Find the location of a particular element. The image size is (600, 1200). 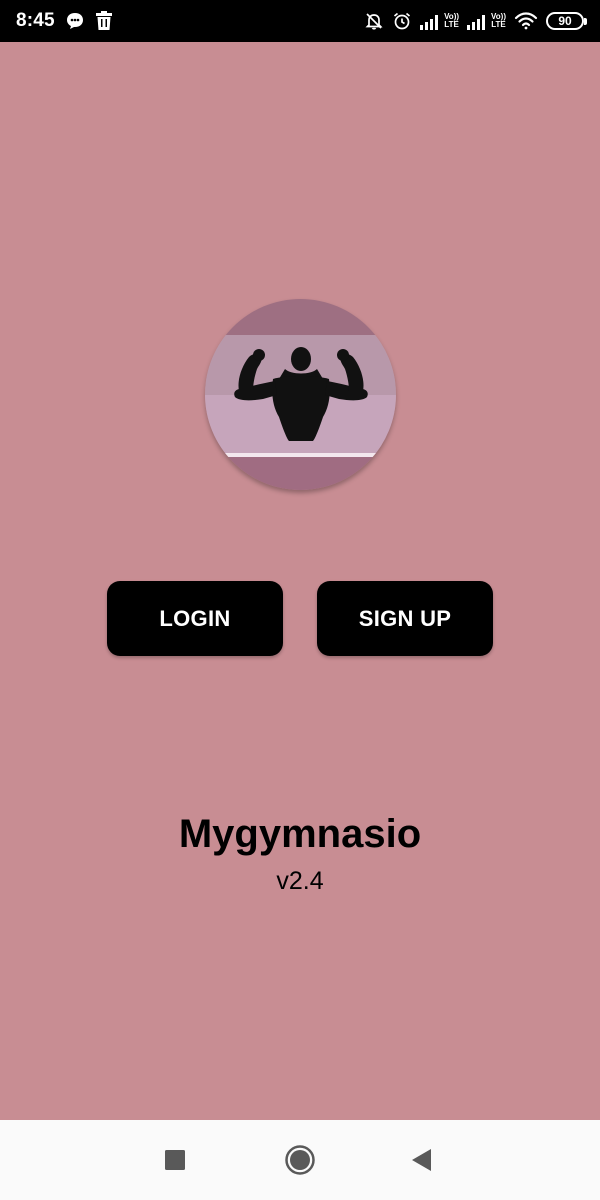

logo-stripe-bottom is located at coordinates (300, 473).